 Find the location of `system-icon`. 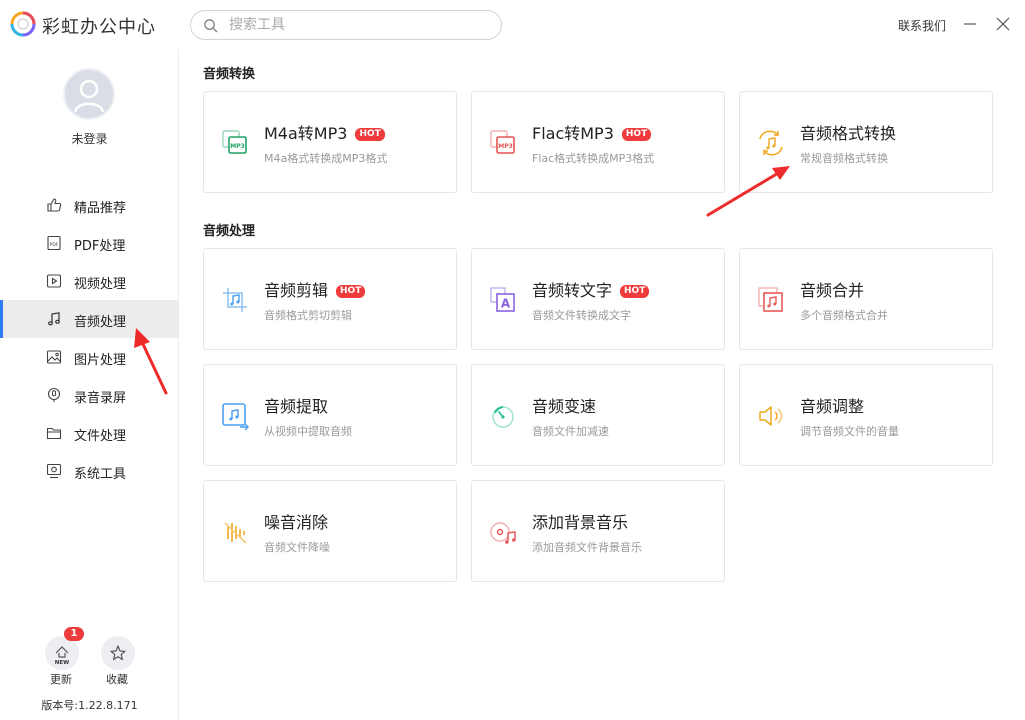

system-icon is located at coordinates (54, 471).